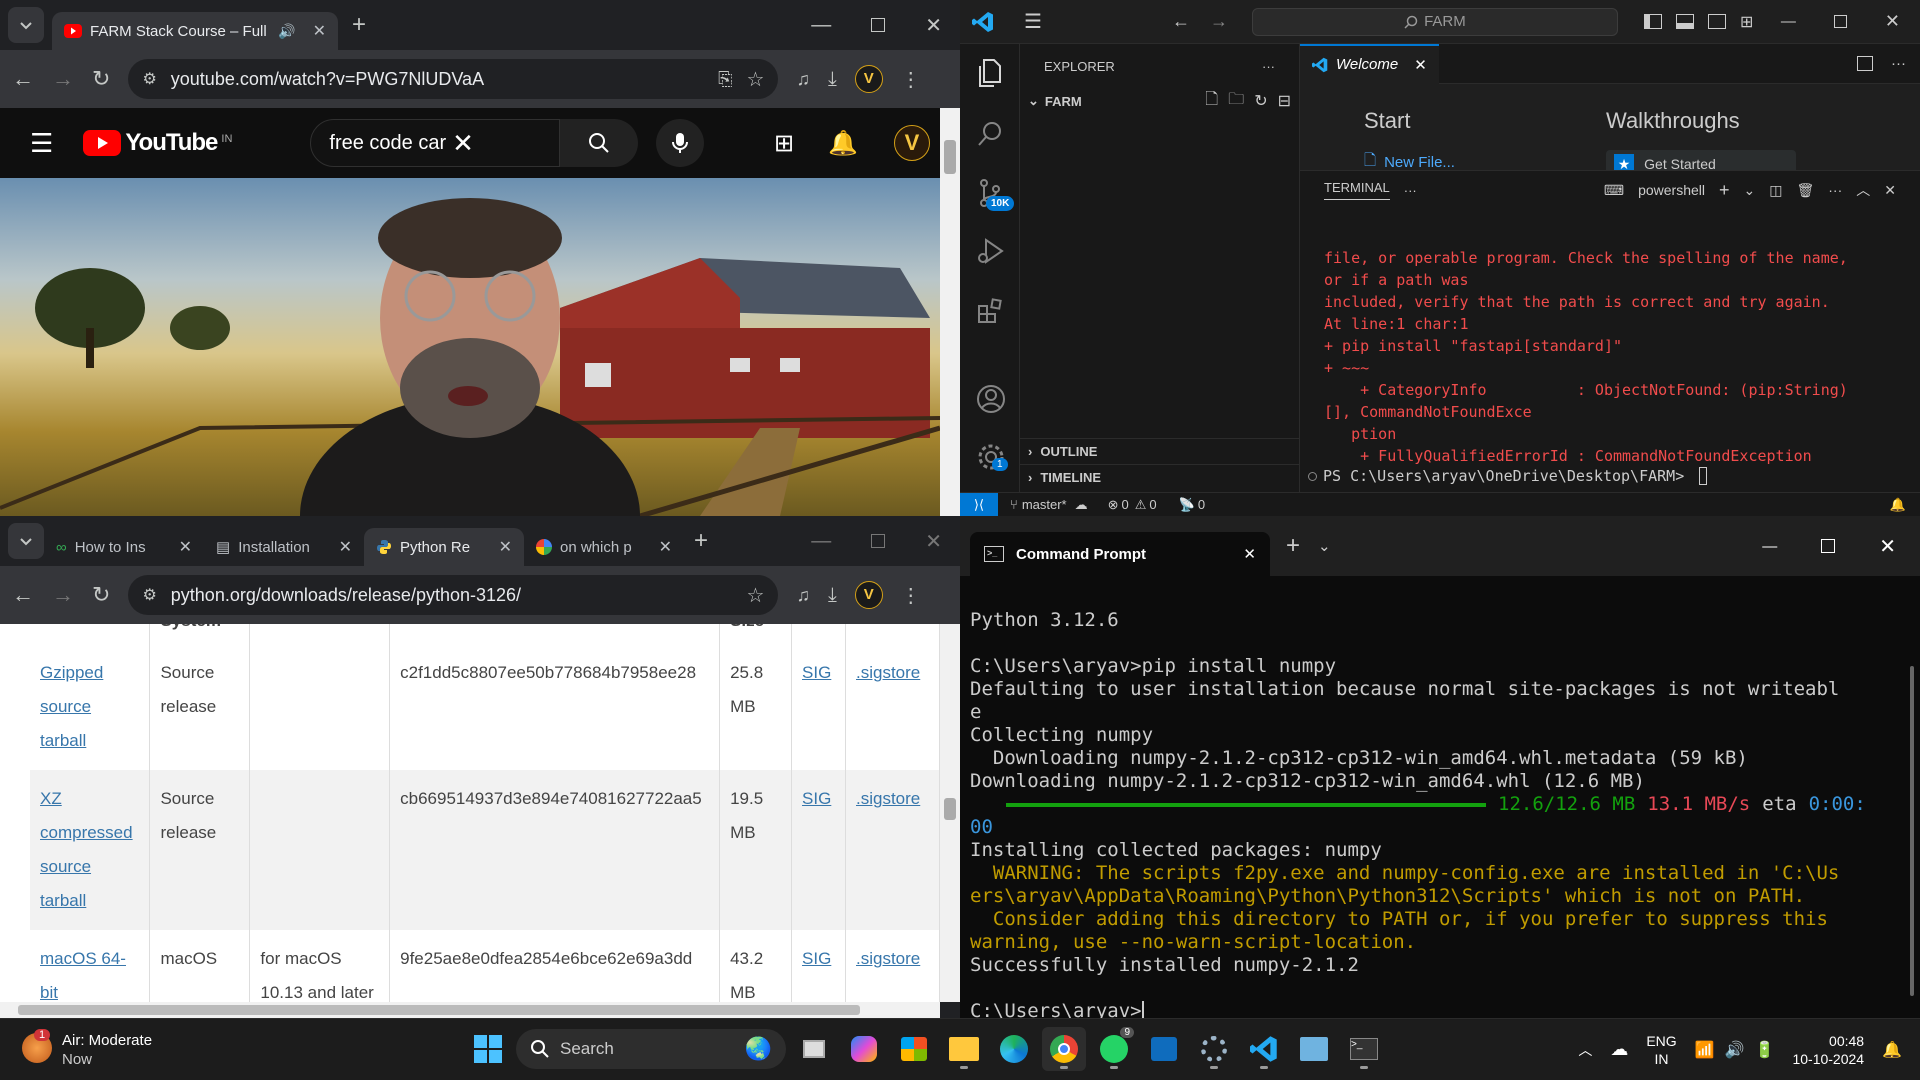 The width and height of the screenshot is (1920, 1080). Describe the element at coordinates (914, 1049) in the screenshot. I see `store-icon` at that location.